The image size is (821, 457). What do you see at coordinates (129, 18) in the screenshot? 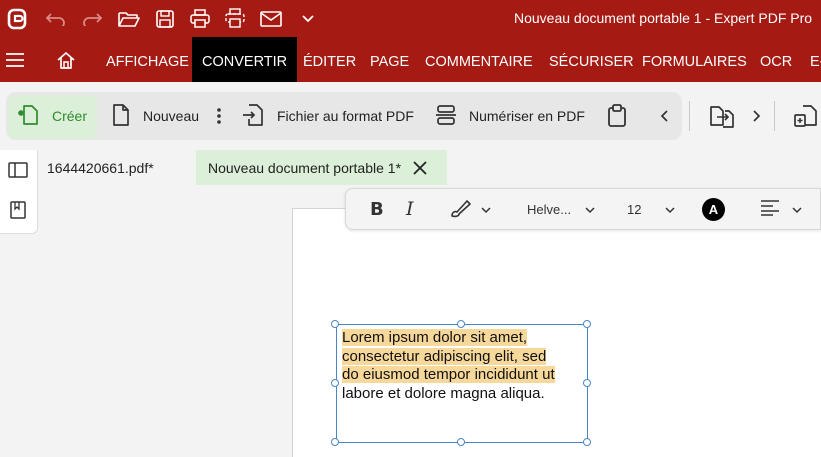
I see `open-folder-icon` at bounding box center [129, 18].